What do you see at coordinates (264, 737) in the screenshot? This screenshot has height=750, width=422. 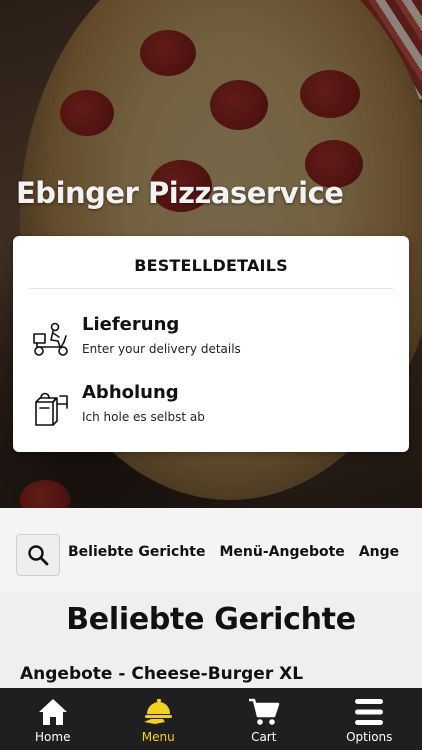 I see `nav-cart-label: Cart` at bounding box center [264, 737].